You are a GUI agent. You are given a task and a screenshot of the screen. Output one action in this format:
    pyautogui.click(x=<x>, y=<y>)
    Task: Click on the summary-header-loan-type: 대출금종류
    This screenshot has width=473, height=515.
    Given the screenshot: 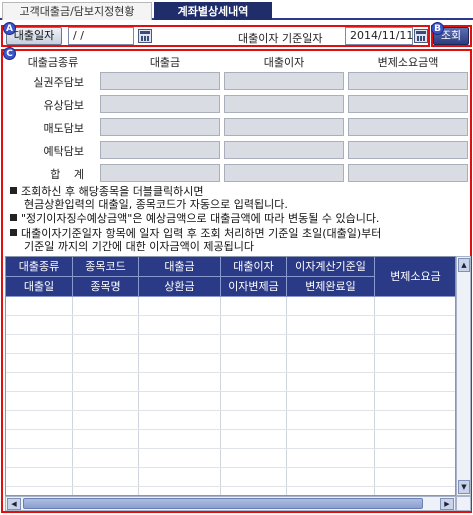 What is the action you would take?
    pyautogui.click(x=53, y=62)
    